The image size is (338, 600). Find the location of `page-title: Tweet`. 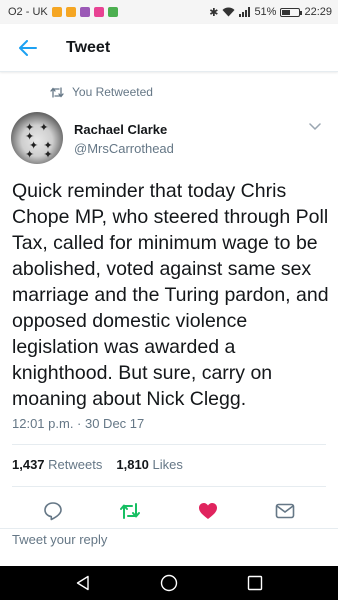

page-title: Tweet is located at coordinates (88, 47).